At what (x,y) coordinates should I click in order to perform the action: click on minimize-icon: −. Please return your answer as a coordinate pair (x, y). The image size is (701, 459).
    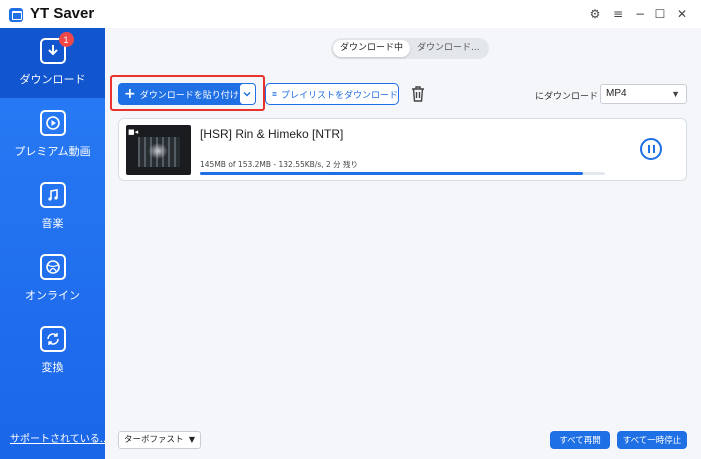
    Looking at the image, I should click on (640, 14).